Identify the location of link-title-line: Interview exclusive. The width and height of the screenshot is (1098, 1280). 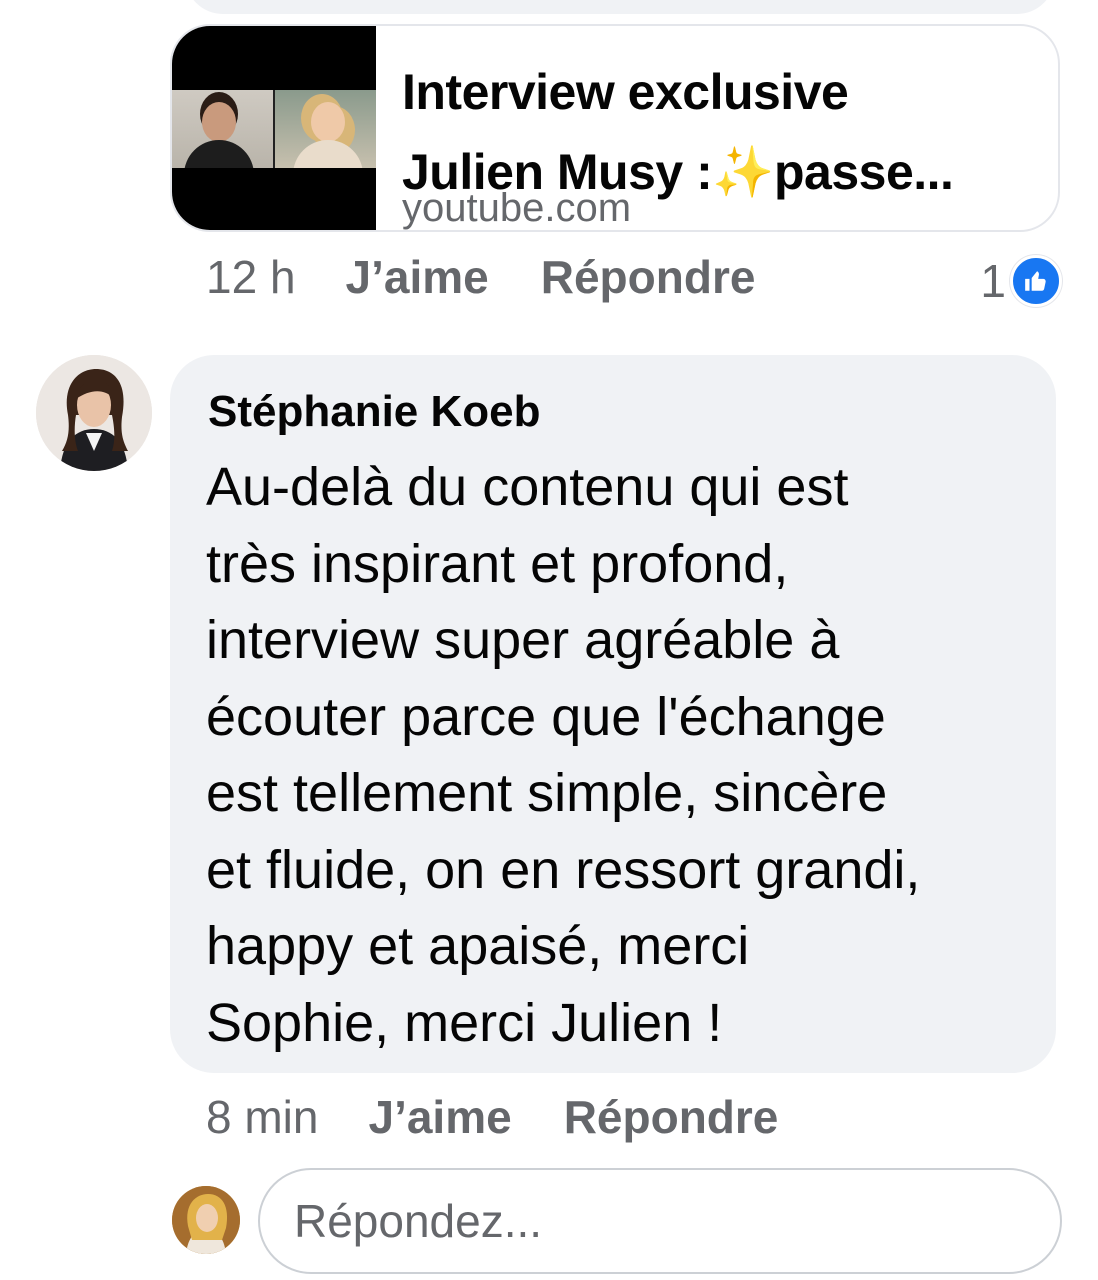
(625, 92).